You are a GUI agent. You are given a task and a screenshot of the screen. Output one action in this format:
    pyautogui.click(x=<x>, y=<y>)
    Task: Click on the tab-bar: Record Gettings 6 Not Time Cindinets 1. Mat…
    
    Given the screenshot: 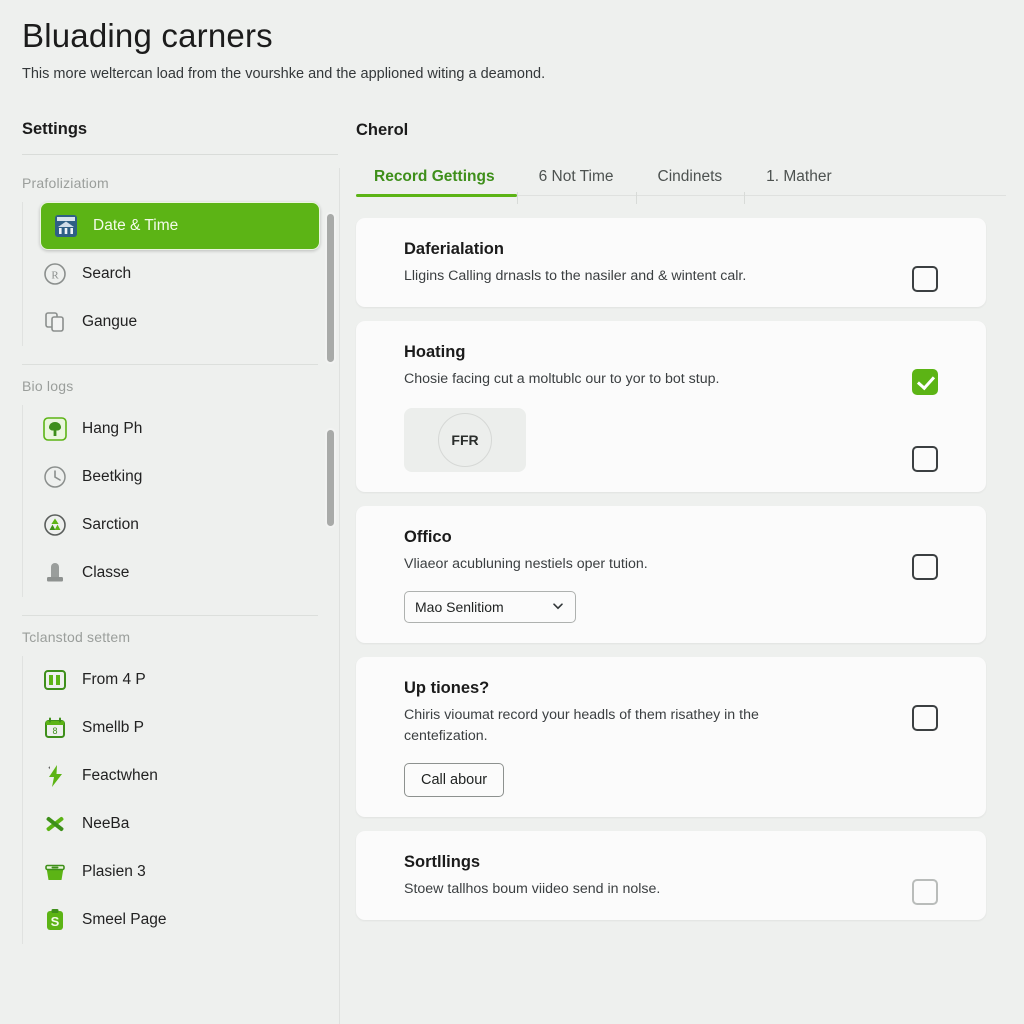 What is the action you would take?
    pyautogui.click(x=681, y=183)
    